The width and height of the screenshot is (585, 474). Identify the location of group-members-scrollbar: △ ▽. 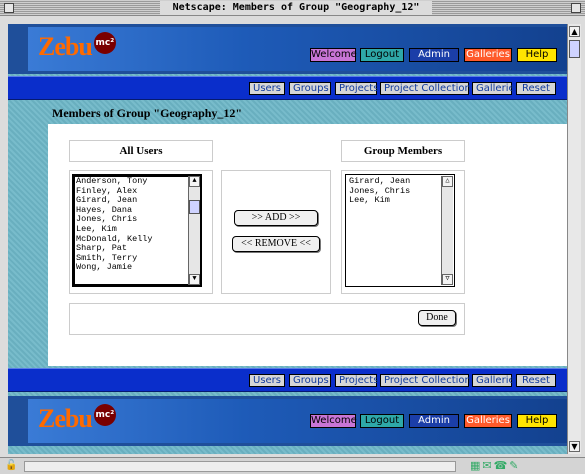
(447, 230).